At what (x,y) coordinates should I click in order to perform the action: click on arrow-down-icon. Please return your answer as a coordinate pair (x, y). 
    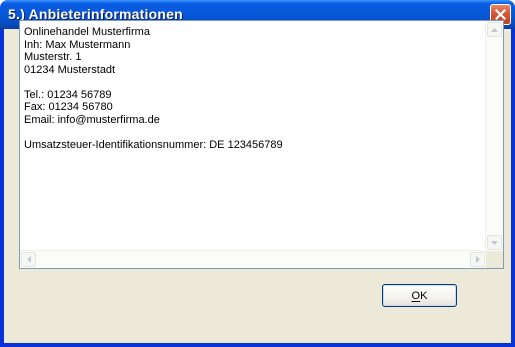
    Looking at the image, I should click on (494, 242).